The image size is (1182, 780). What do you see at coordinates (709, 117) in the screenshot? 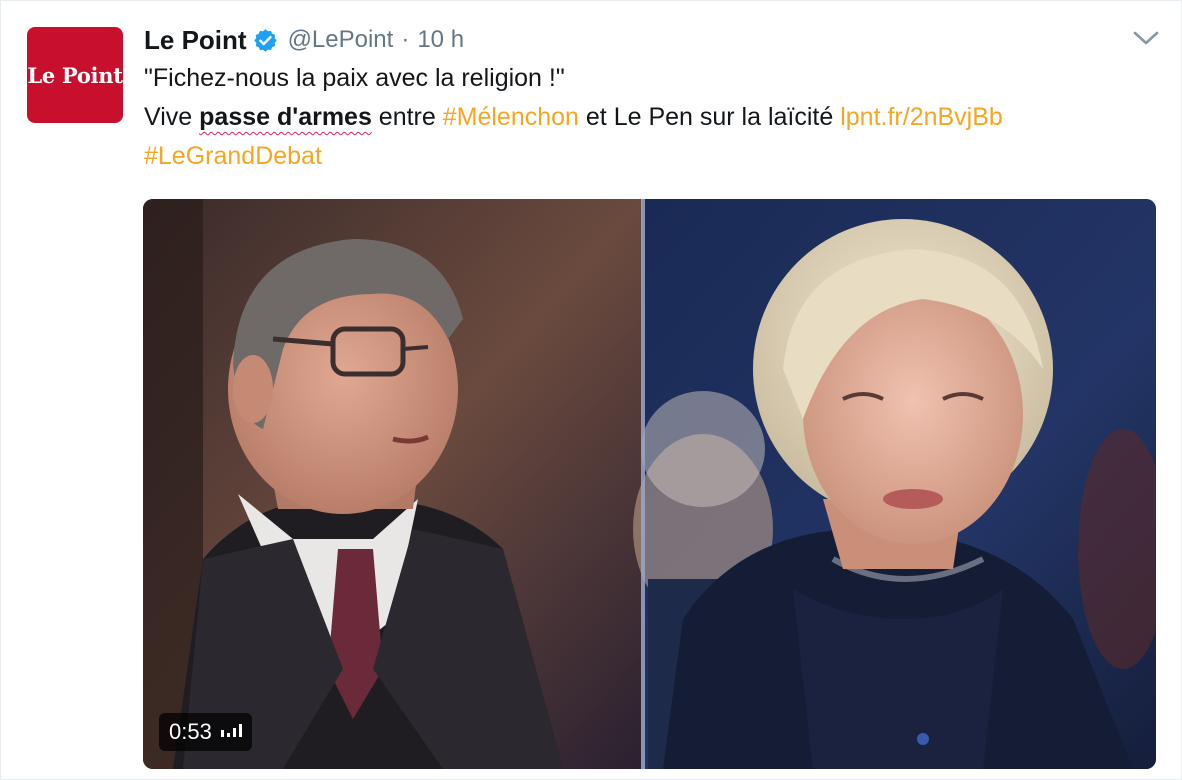
I see `text-le-pen: et Le Pen sur la laïcité` at bounding box center [709, 117].